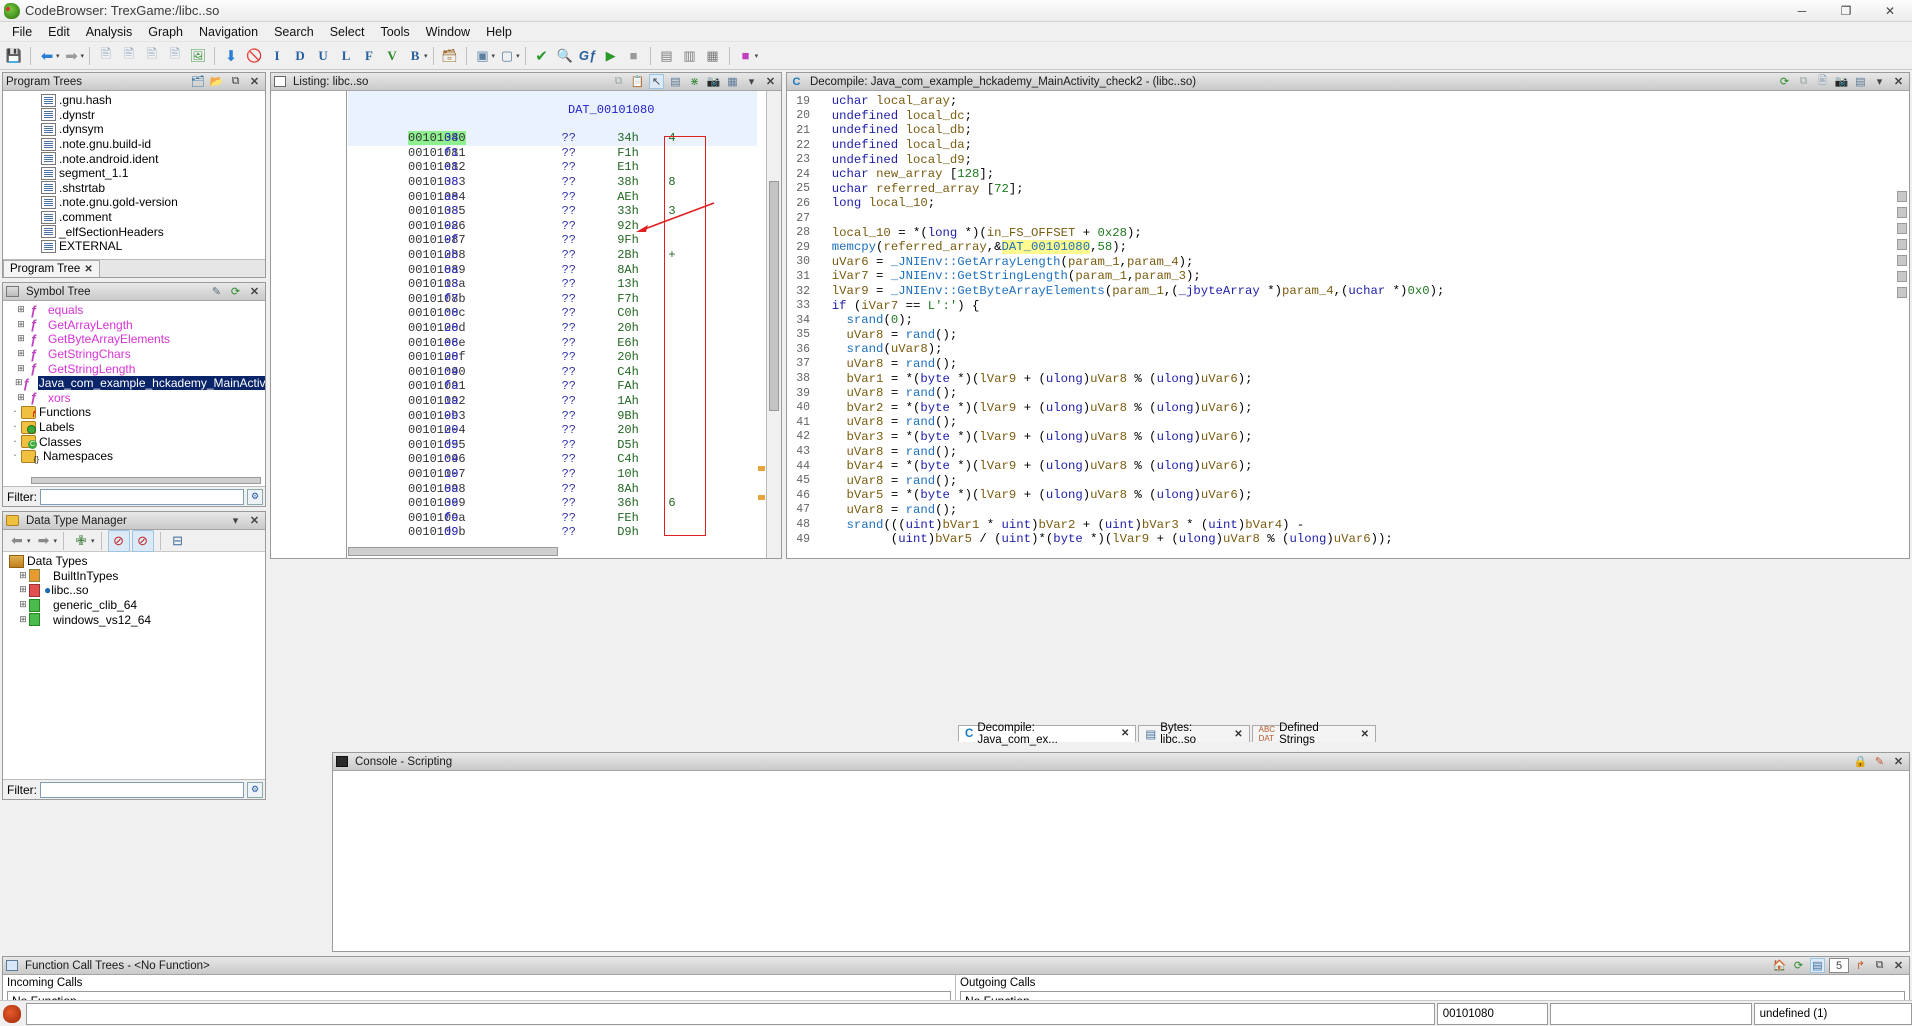 The image size is (1912, 1026). What do you see at coordinates (369, 56) in the screenshot?
I see `function-icon: F` at bounding box center [369, 56].